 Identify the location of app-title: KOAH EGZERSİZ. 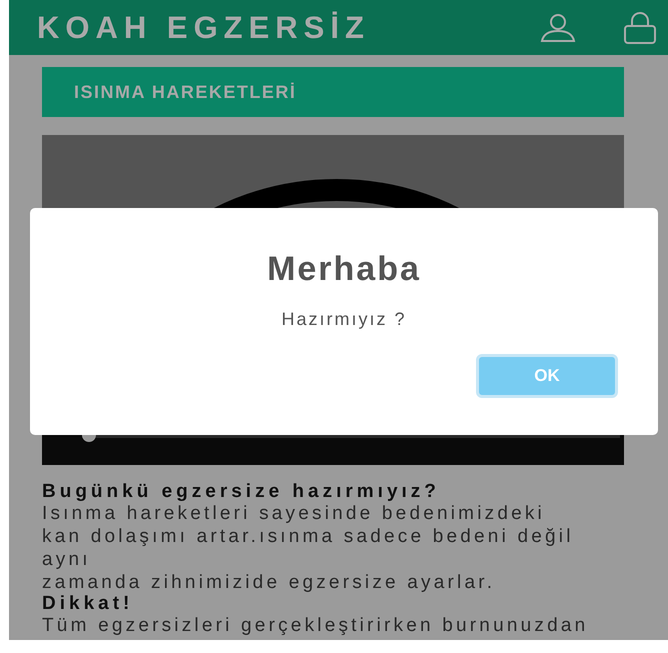
(203, 28).